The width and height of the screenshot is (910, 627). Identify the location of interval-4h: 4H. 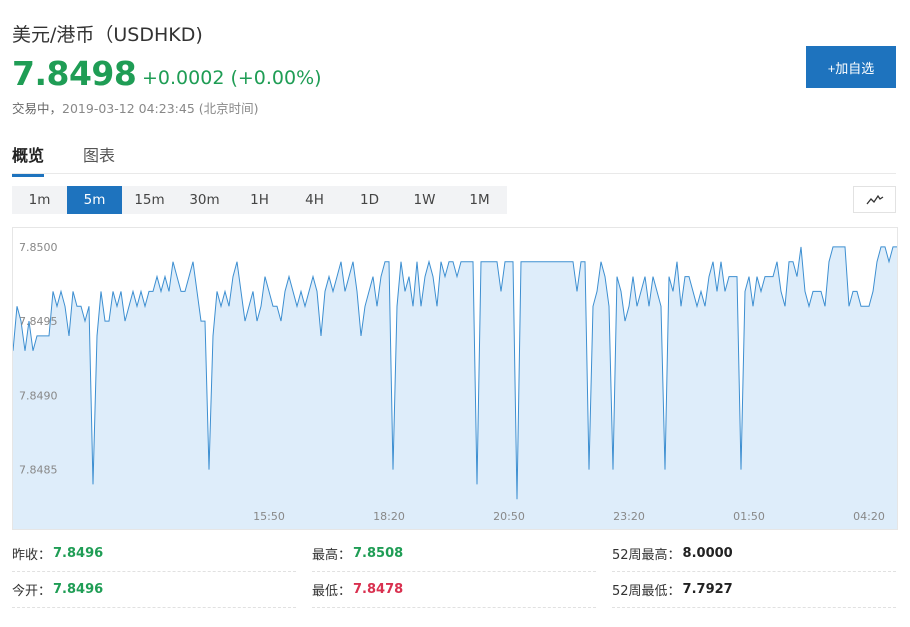
(314, 200).